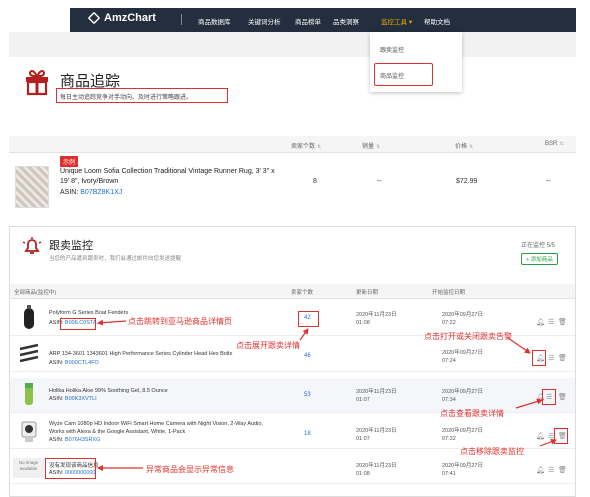 This screenshot has width=590, height=497. Describe the element at coordinates (304, 334) in the screenshot. I see `arrow-expand` at that location.